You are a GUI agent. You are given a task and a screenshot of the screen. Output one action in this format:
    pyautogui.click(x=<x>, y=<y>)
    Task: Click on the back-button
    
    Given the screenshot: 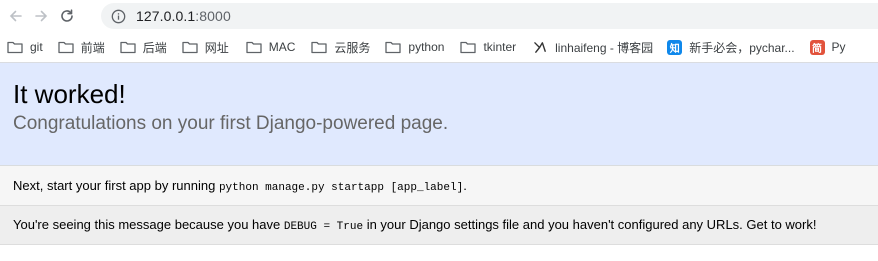 What is the action you would take?
    pyautogui.click(x=16, y=16)
    